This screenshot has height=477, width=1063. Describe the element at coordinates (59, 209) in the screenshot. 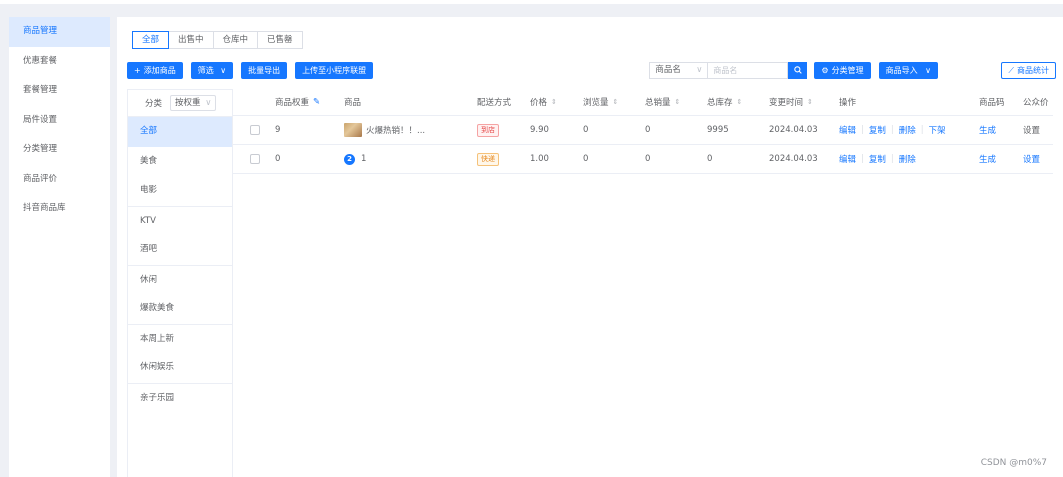

I see `sidebar-item-douyin-library: 抖音商品库` at that location.